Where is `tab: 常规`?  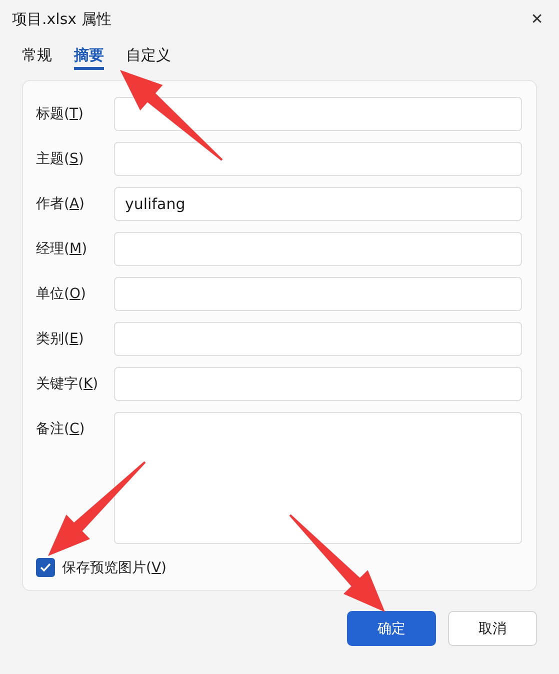 tab: 常规 is located at coordinates (37, 58).